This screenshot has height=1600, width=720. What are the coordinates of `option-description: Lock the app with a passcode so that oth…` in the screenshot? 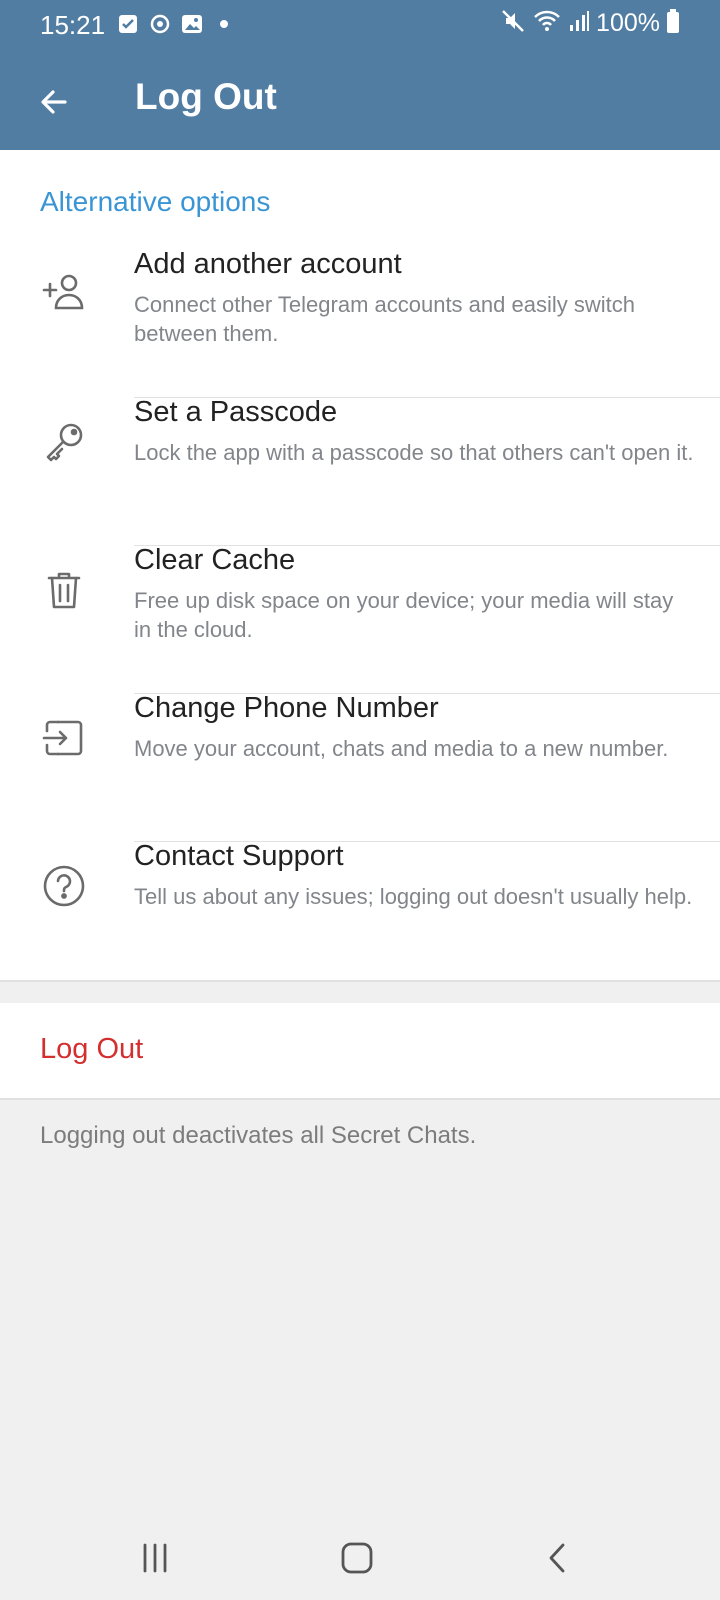 It's located at (414, 452).